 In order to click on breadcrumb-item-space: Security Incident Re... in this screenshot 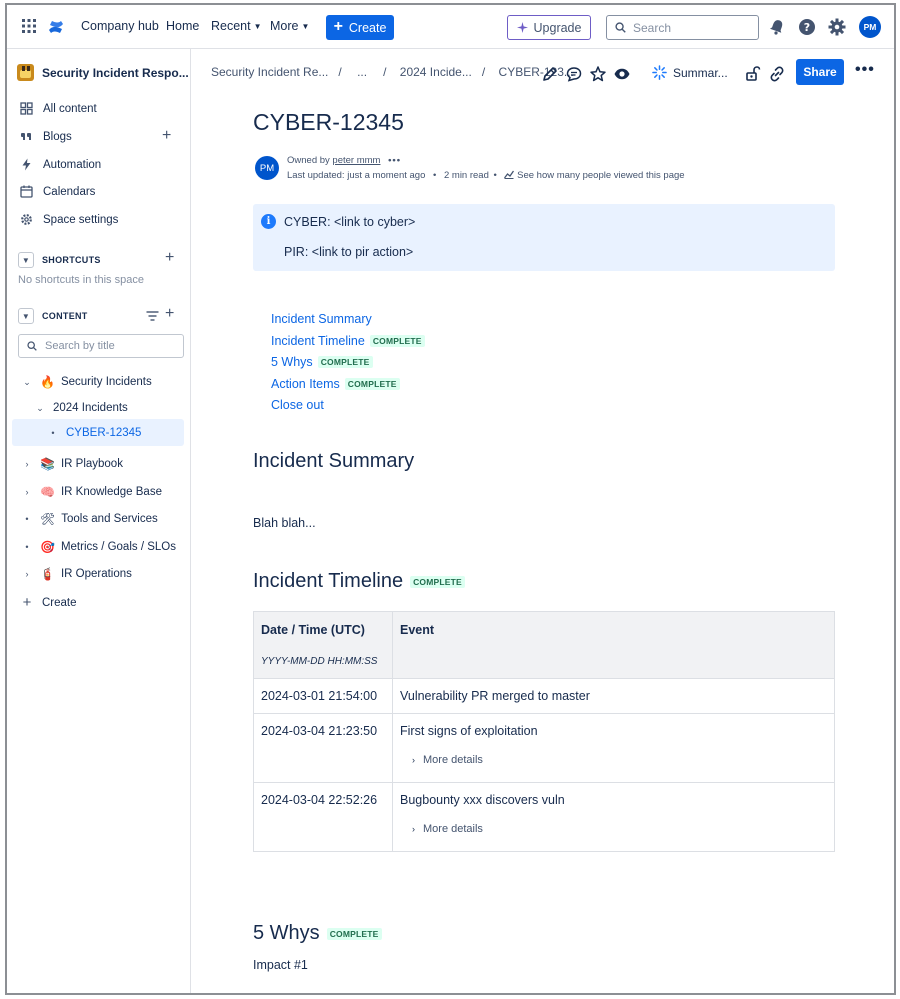, I will do `click(269, 72)`.